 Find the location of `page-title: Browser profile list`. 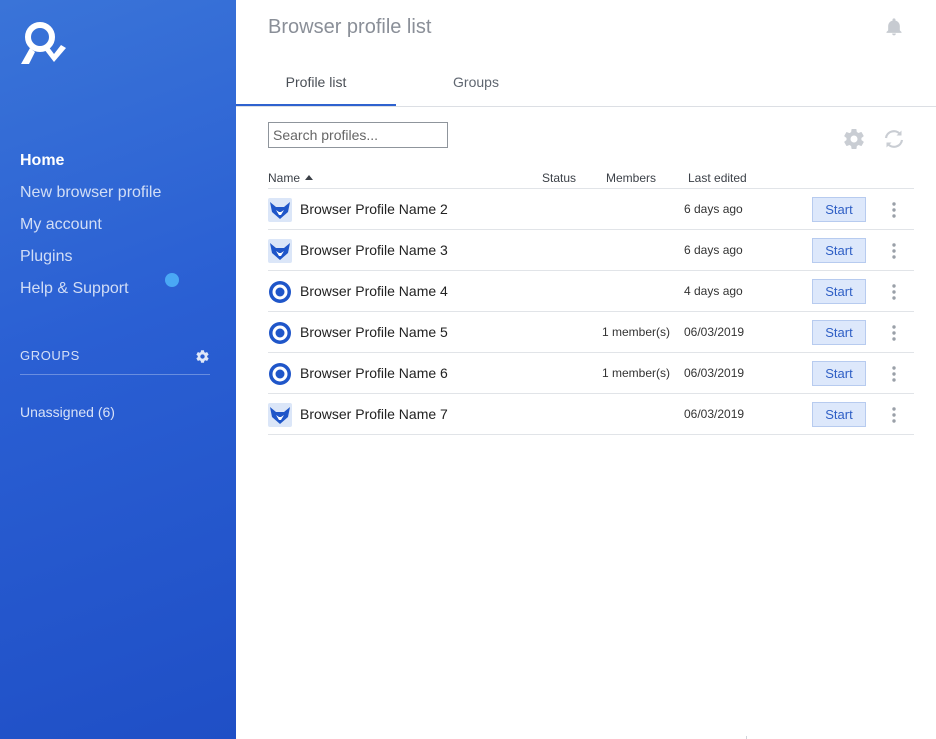

page-title: Browser profile list is located at coordinates (350, 27).